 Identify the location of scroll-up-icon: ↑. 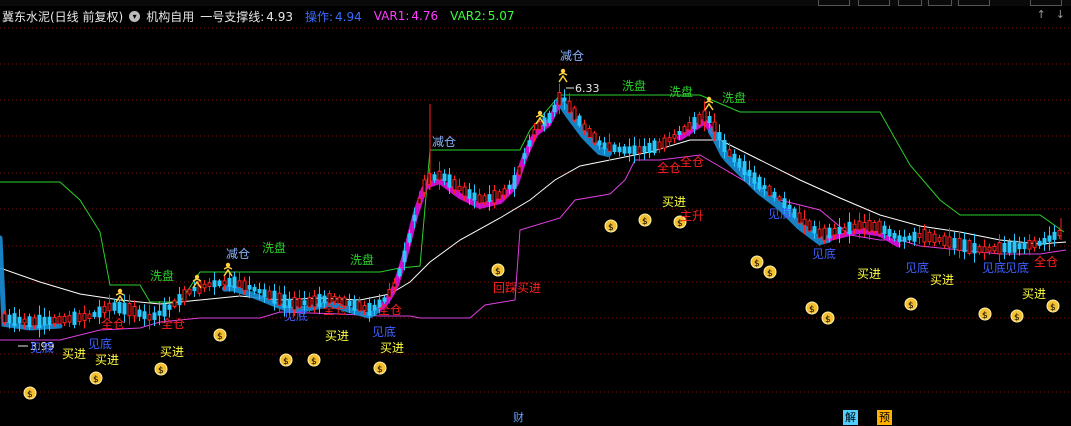
(1041, 14).